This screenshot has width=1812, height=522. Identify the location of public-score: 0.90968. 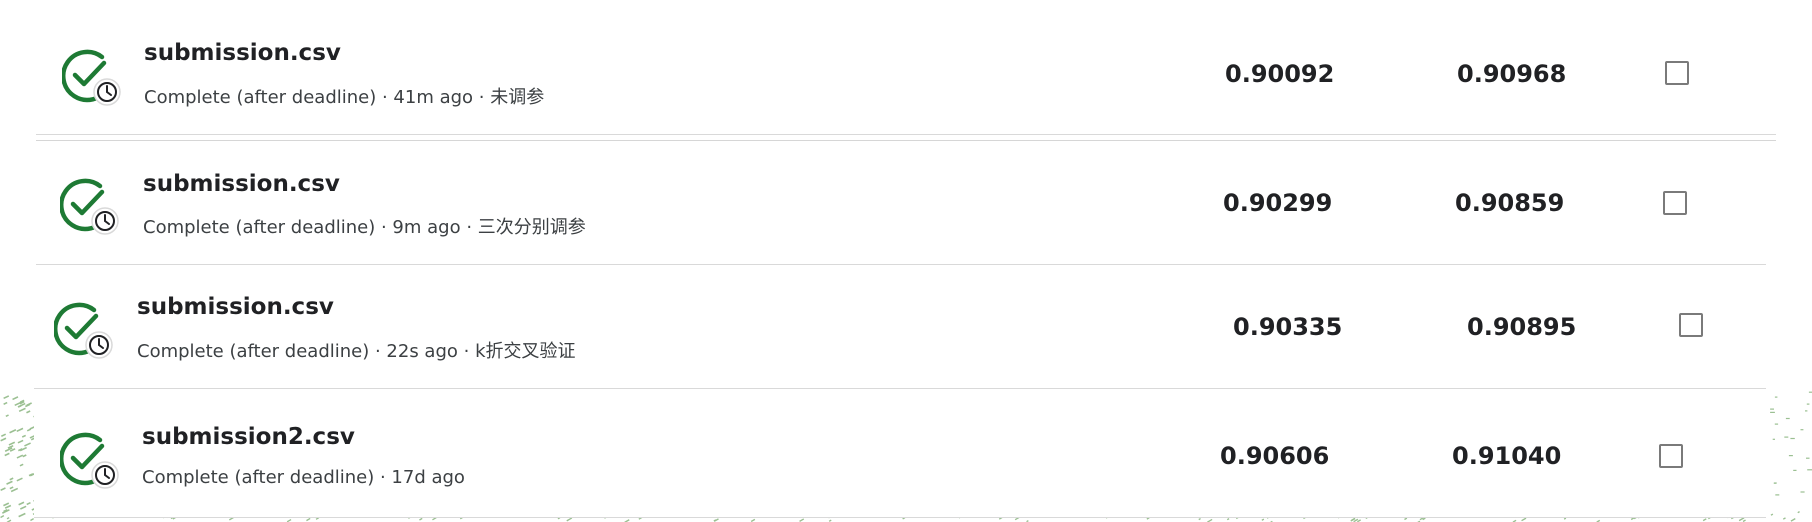
(1512, 74).